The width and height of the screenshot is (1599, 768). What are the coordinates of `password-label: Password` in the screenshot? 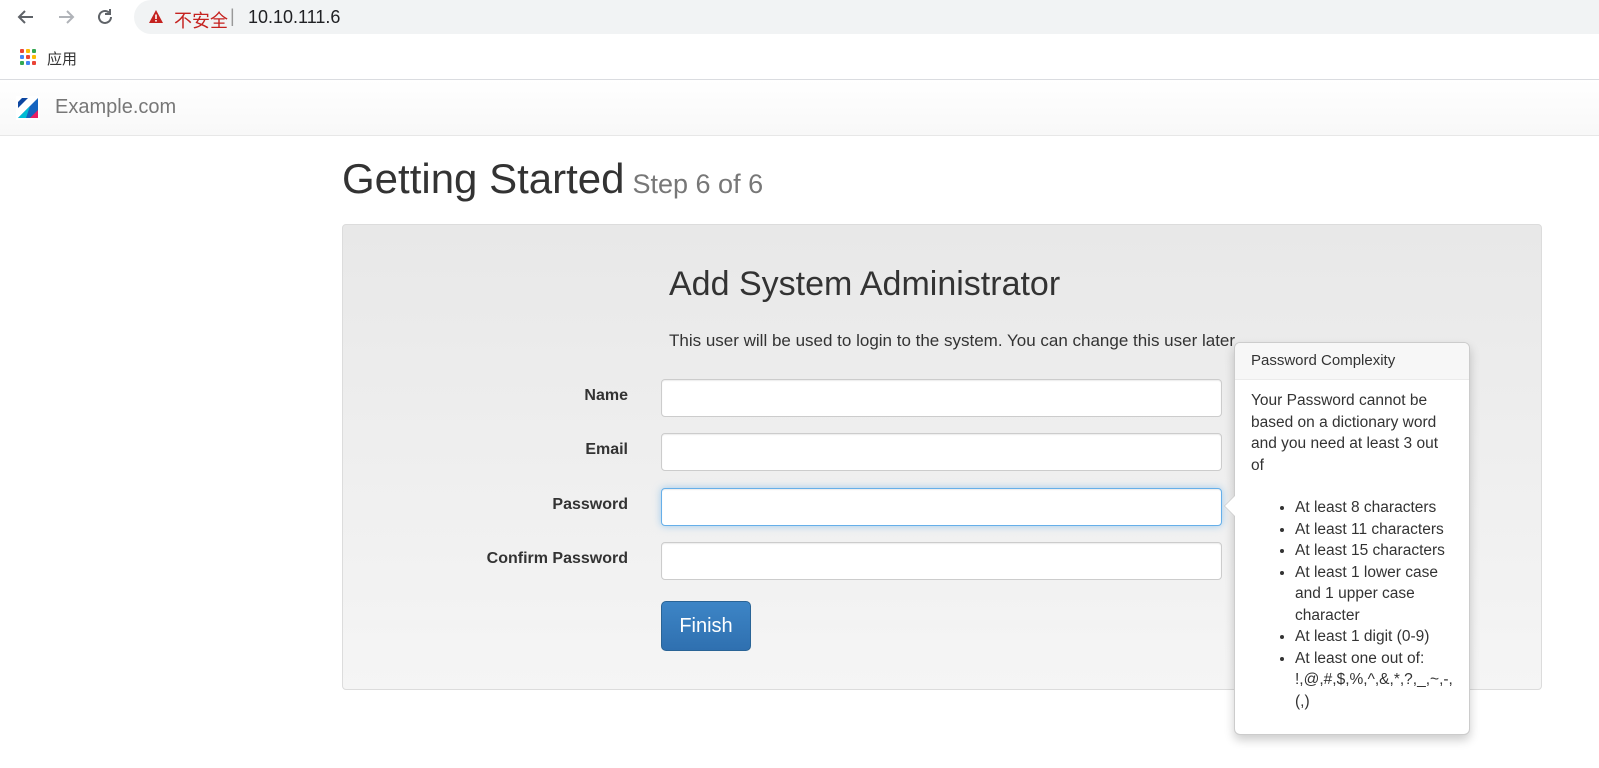 It's located at (590, 504).